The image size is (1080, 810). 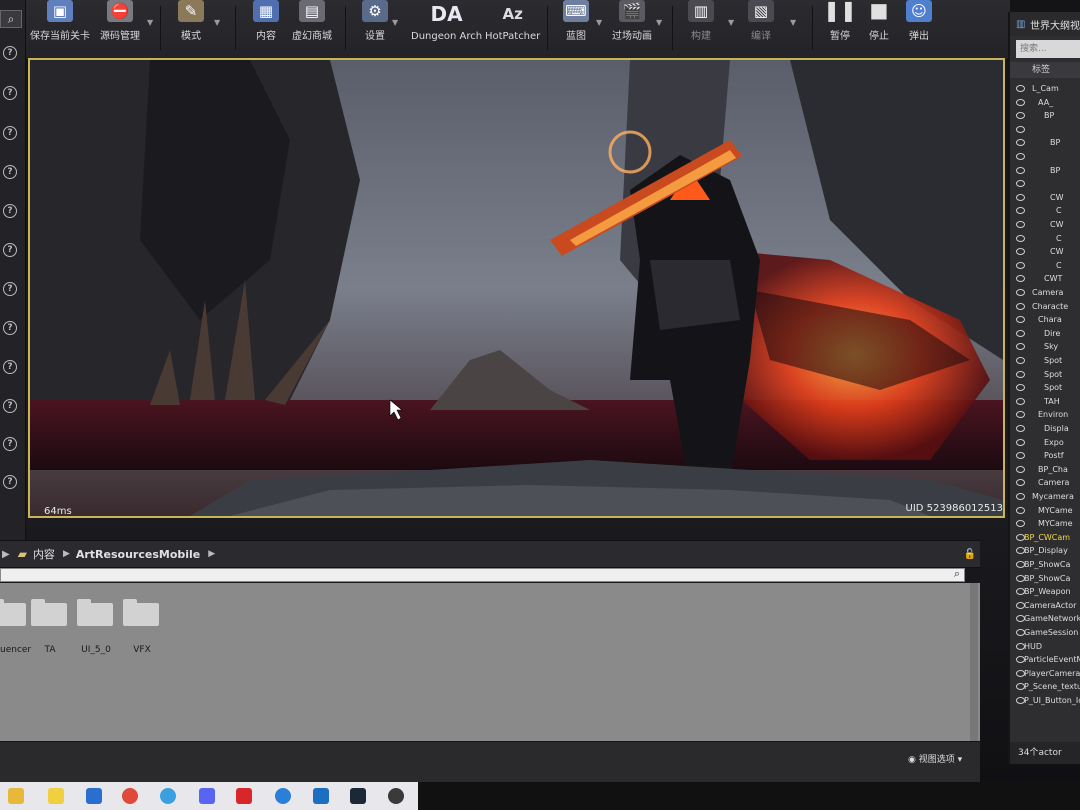 What do you see at coordinates (6, 554) in the screenshot?
I see `chevron-left-icon: ▶` at bounding box center [6, 554].